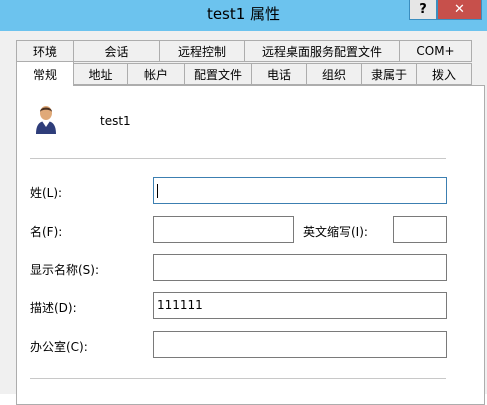 The width and height of the screenshot is (487, 405). I want to click on tab-account: 帐户, so click(156, 74).